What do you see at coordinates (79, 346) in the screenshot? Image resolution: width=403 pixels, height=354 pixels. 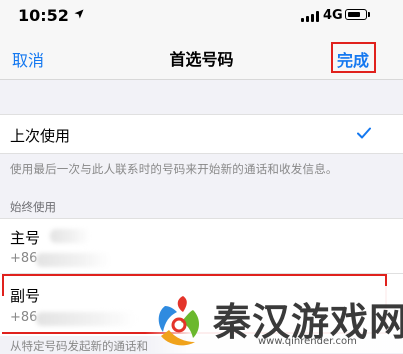 I see `always-use-description: 从特定号码发起新的通话和` at bounding box center [79, 346].